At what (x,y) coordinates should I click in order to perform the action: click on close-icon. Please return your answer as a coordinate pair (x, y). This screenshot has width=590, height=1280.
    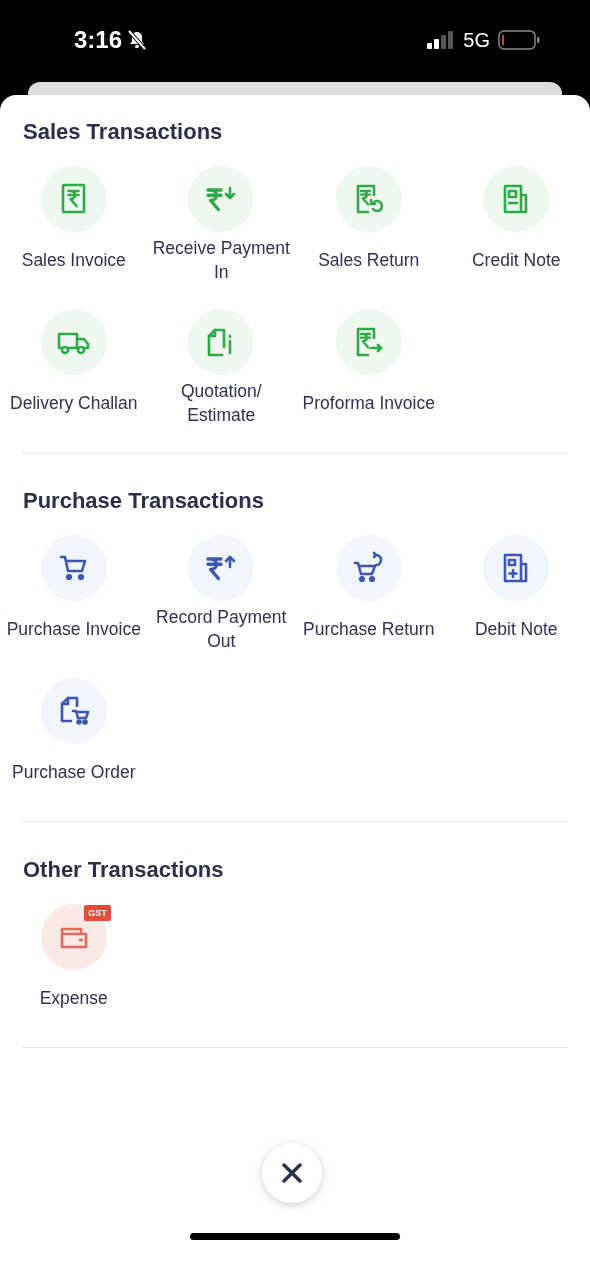
    Looking at the image, I should click on (292, 1173).